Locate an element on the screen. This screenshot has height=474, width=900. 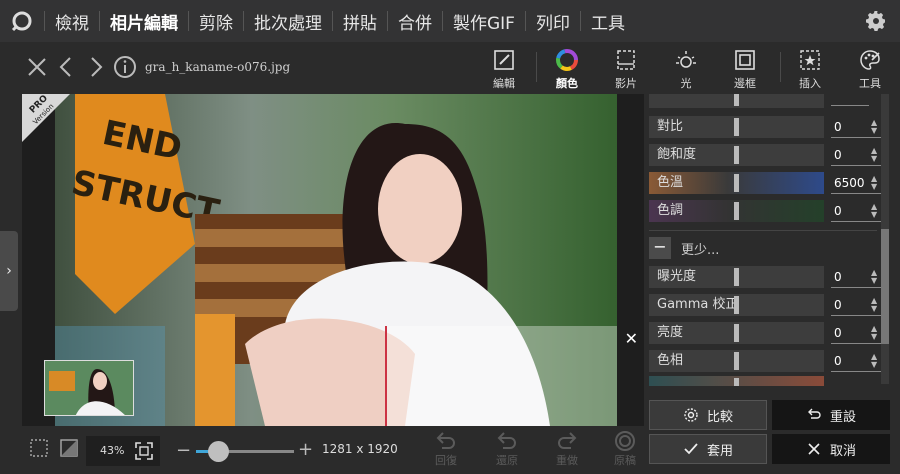
fit-screen-icon is located at coordinates (144, 451).